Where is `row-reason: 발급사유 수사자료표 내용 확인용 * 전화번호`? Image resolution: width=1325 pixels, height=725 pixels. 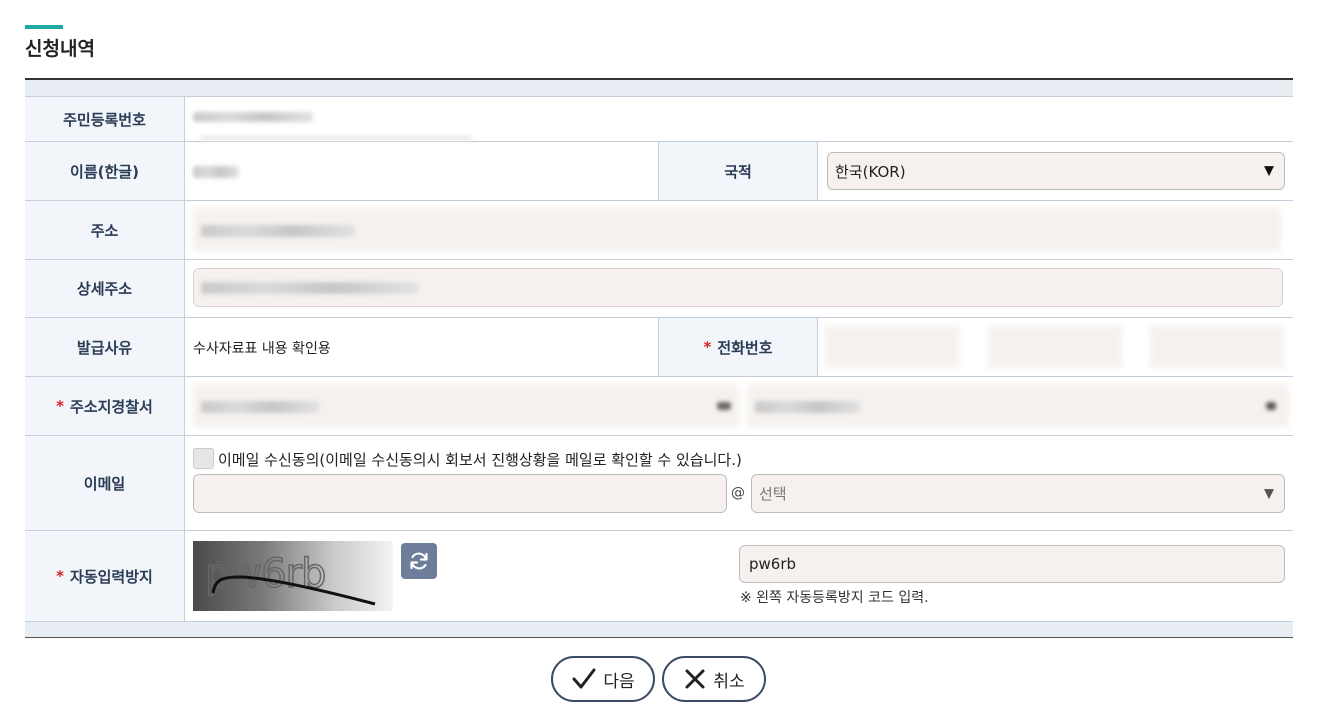
row-reason: 발급사유 수사자료표 내용 확인용 * 전화번호 is located at coordinates (659, 347).